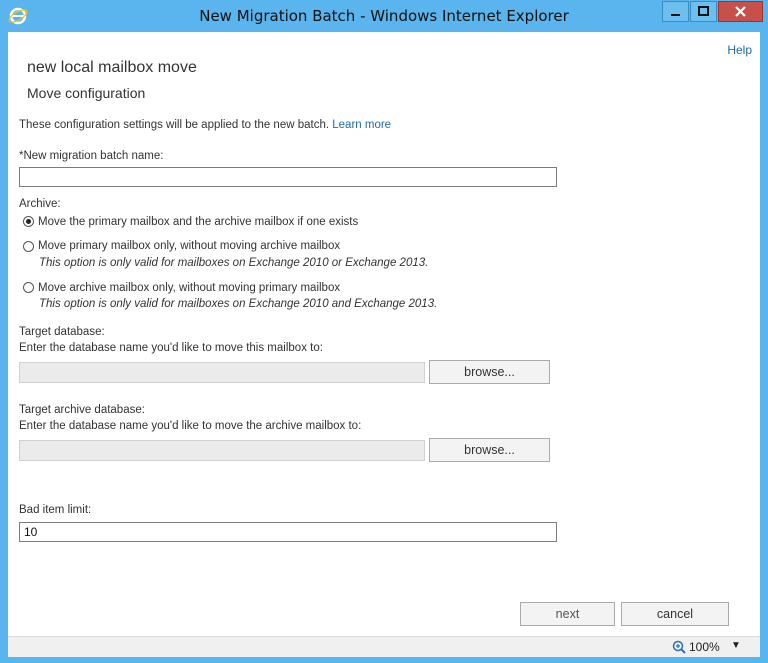 Image resolution: width=768 pixels, height=663 pixels. What do you see at coordinates (28, 287) in the screenshot?
I see `radio-archive-only` at bounding box center [28, 287].